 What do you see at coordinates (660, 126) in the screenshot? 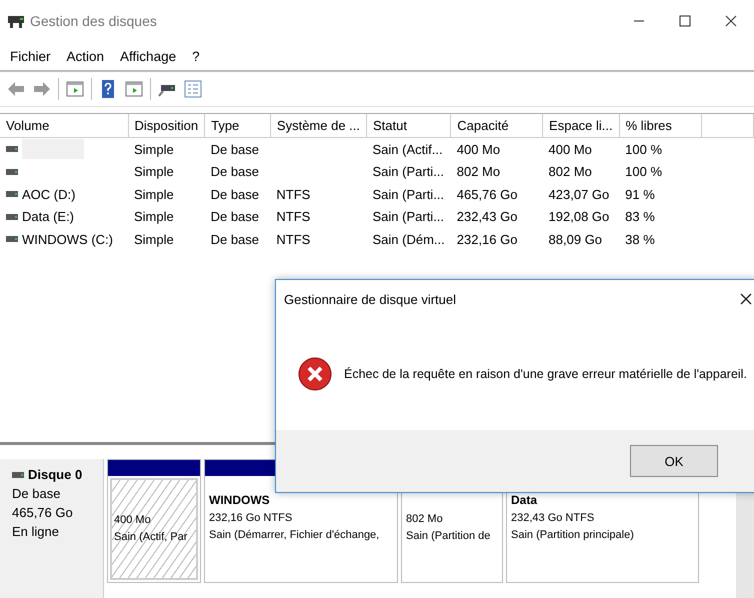
I see `column-header: % libres` at bounding box center [660, 126].